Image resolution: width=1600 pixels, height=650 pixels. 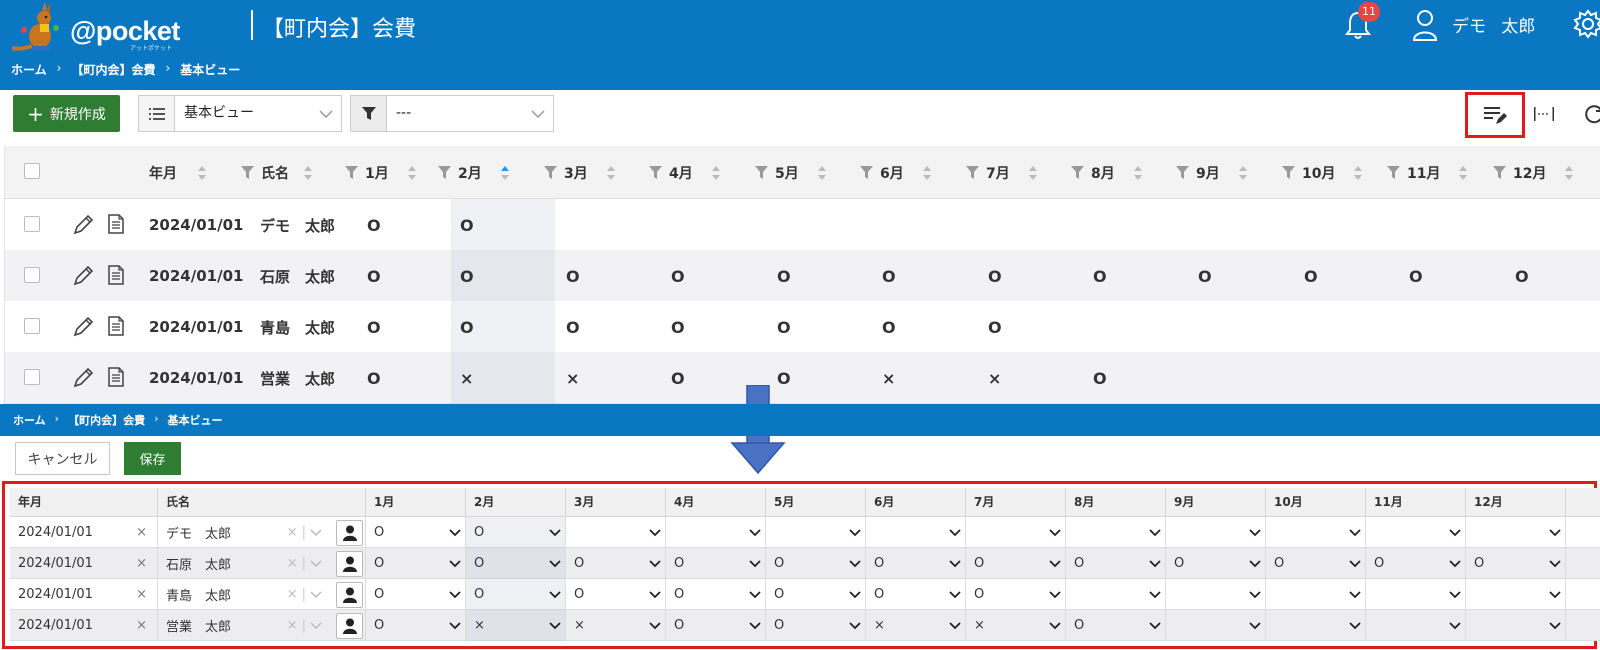 I want to click on gear-icon, so click(x=1586, y=24).